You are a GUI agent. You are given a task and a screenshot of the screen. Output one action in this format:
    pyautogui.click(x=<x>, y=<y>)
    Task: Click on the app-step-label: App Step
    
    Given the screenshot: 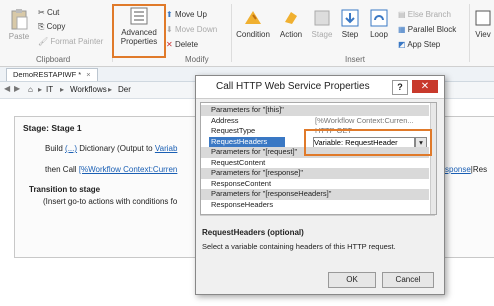 What is the action you would take?
    pyautogui.click(x=424, y=44)
    